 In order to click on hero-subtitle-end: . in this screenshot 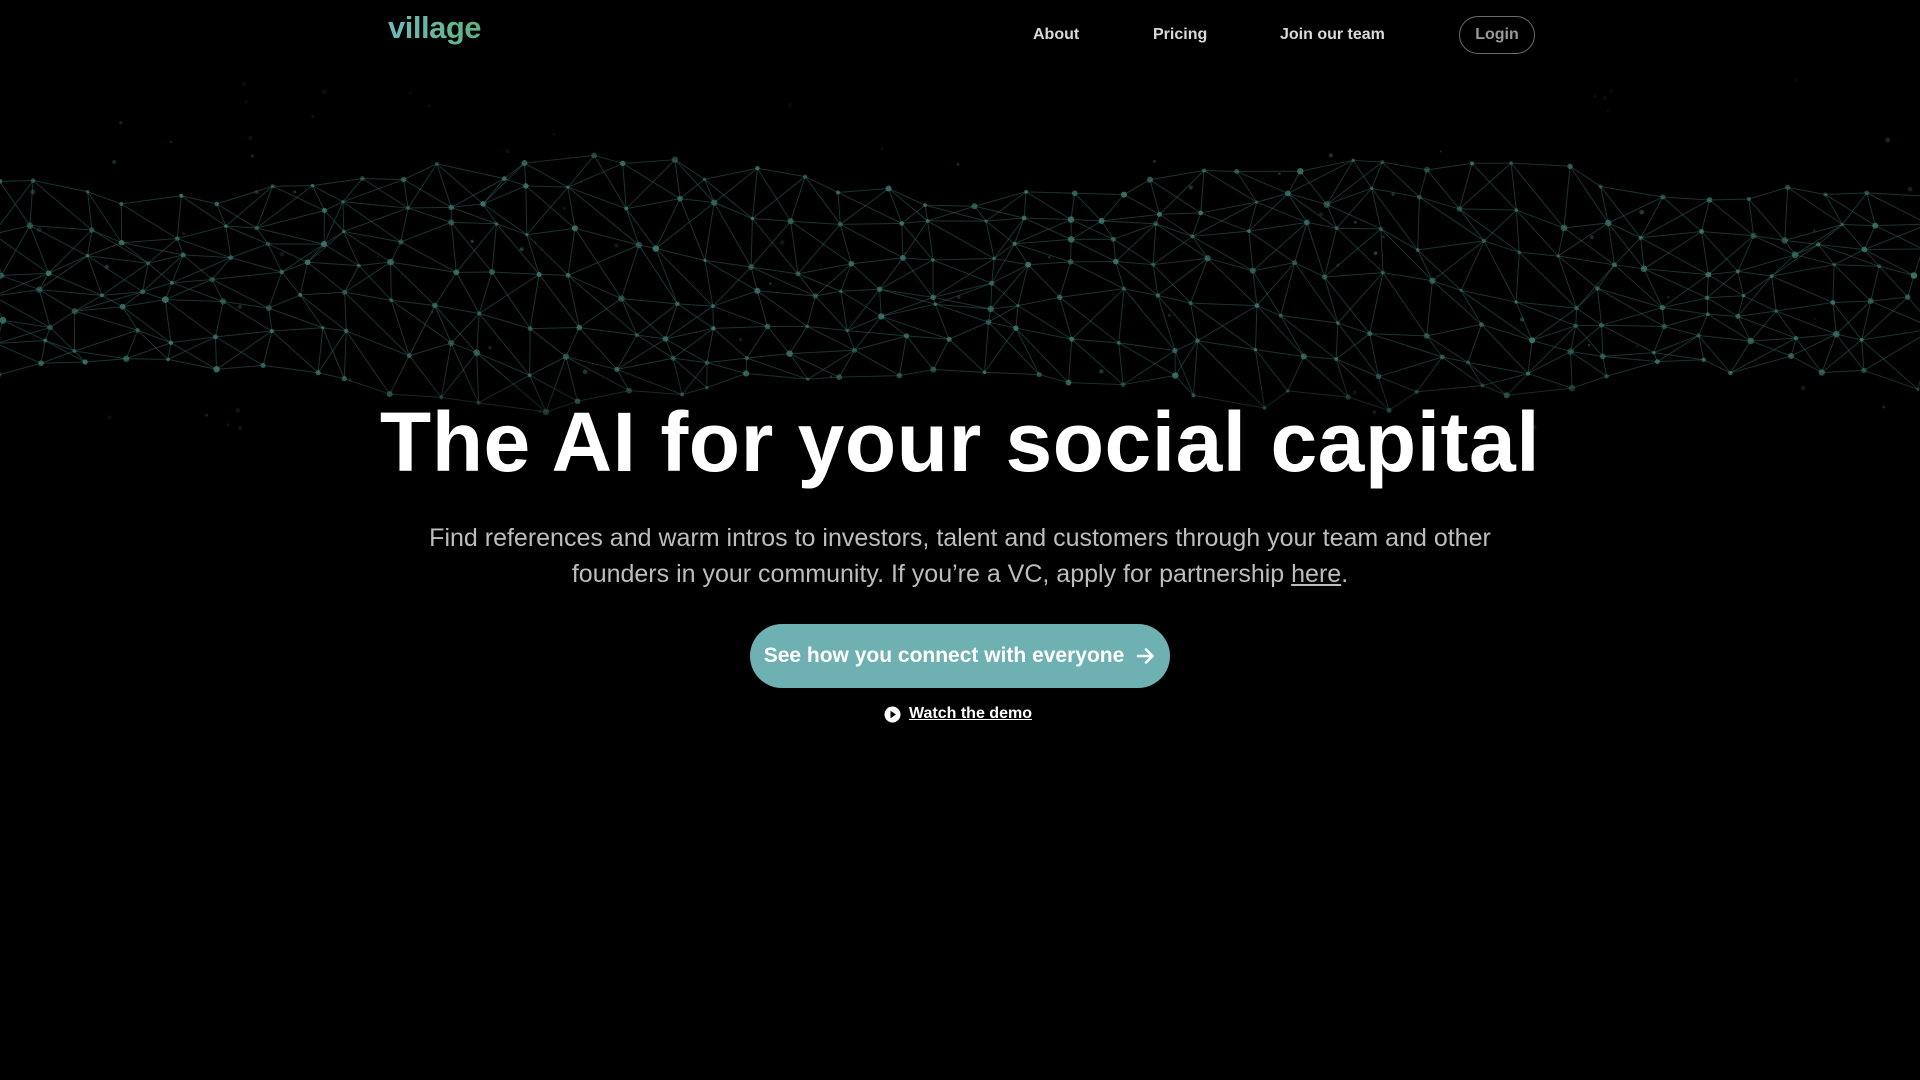, I will do `click(1345, 574)`.